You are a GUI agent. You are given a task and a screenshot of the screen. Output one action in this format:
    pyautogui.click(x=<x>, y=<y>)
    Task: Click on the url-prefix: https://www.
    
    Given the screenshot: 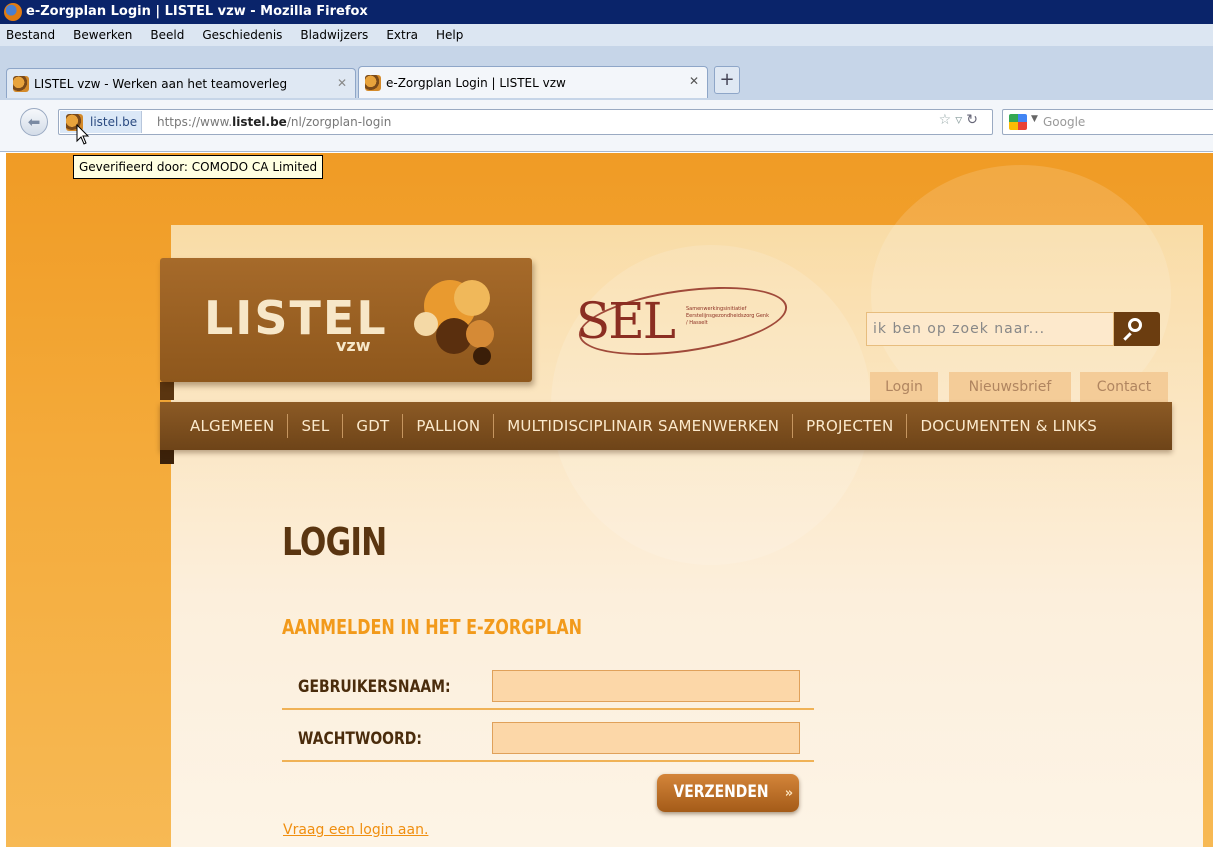 What is the action you would take?
    pyautogui.click(x=195, y=122)
    